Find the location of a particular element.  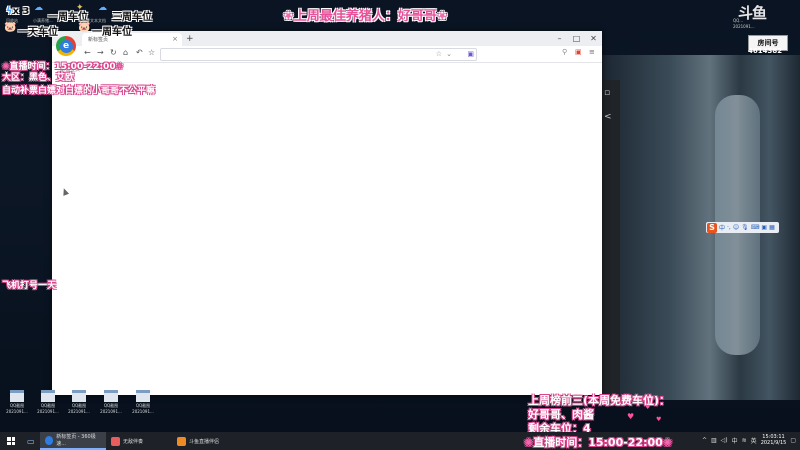

phone-side-toolbar: ▫ < is located at coordinates (610, 240).